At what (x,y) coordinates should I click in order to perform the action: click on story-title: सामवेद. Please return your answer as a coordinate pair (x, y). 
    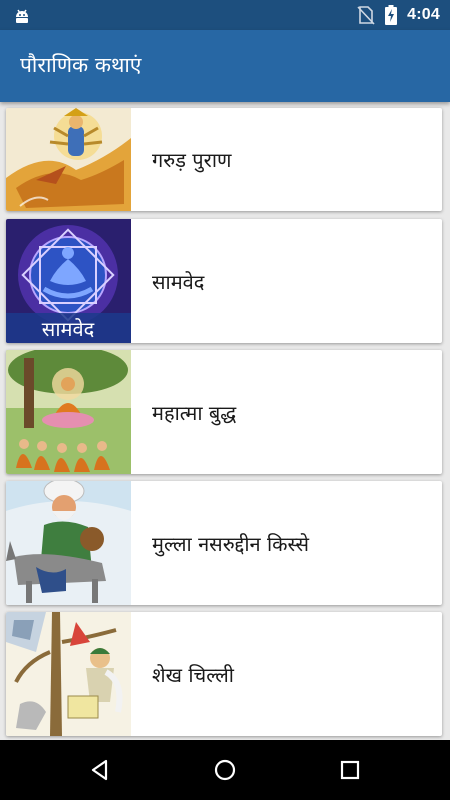
    Looking at the image, I should click on (178, 281).